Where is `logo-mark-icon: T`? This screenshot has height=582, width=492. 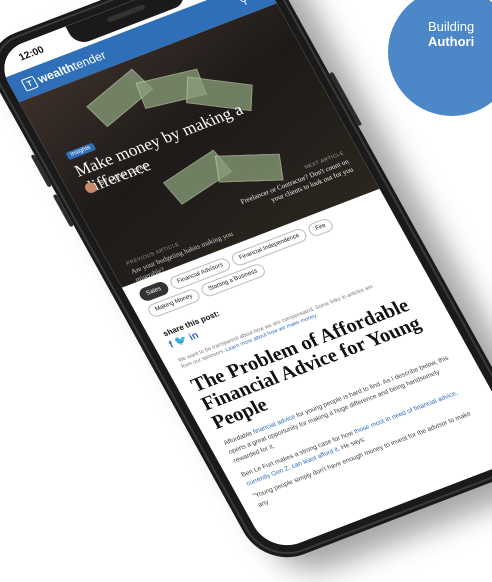
logo-mark-icon: T is located at coordinates (29, 83).